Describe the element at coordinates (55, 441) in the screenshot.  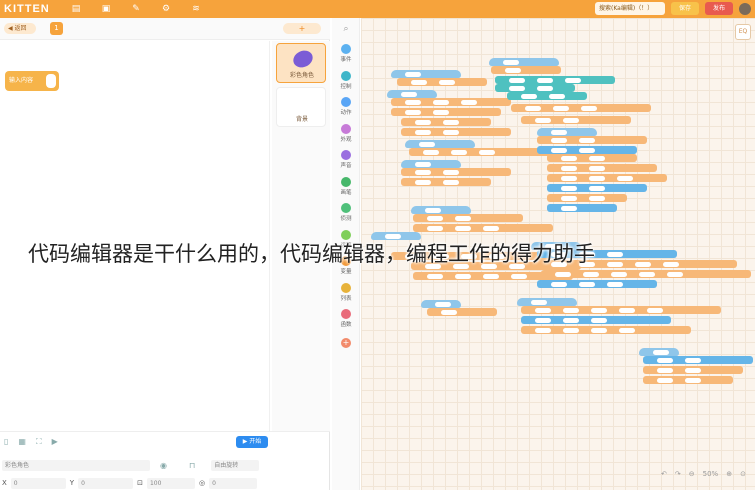
I see `play-screen-icon: ▶` at that location.